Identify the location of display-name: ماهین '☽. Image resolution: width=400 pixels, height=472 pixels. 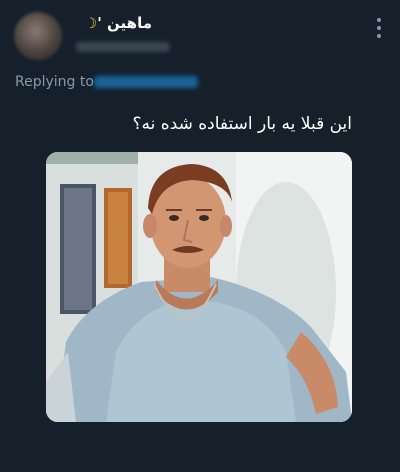
(117, 23).